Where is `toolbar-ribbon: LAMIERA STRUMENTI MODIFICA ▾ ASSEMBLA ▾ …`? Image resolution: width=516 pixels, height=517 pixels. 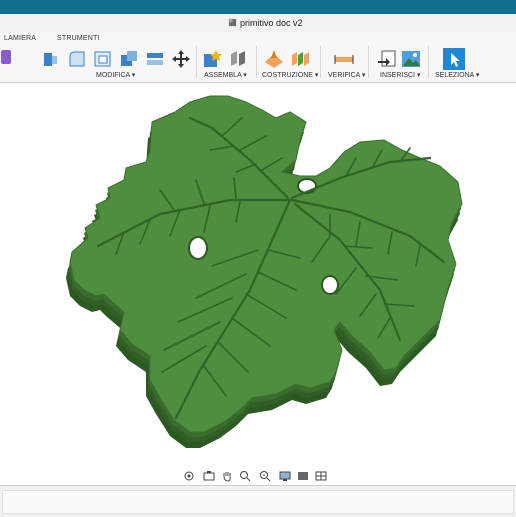 toolbar-ribbon: LAMIERA STRUMENTI MODIFICA ▾ ASSEMBLA ▾ … is located at coordinates (258, 57).